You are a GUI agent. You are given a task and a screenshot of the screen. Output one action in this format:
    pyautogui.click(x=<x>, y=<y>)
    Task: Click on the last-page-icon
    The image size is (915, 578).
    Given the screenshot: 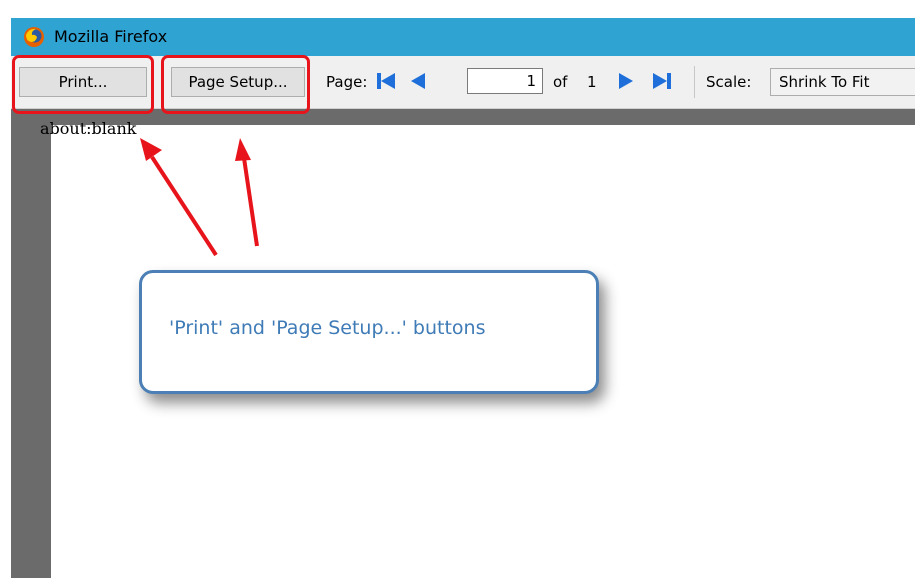 What is the action you would take?
    pyautogui.click(x=662, y=81)
    